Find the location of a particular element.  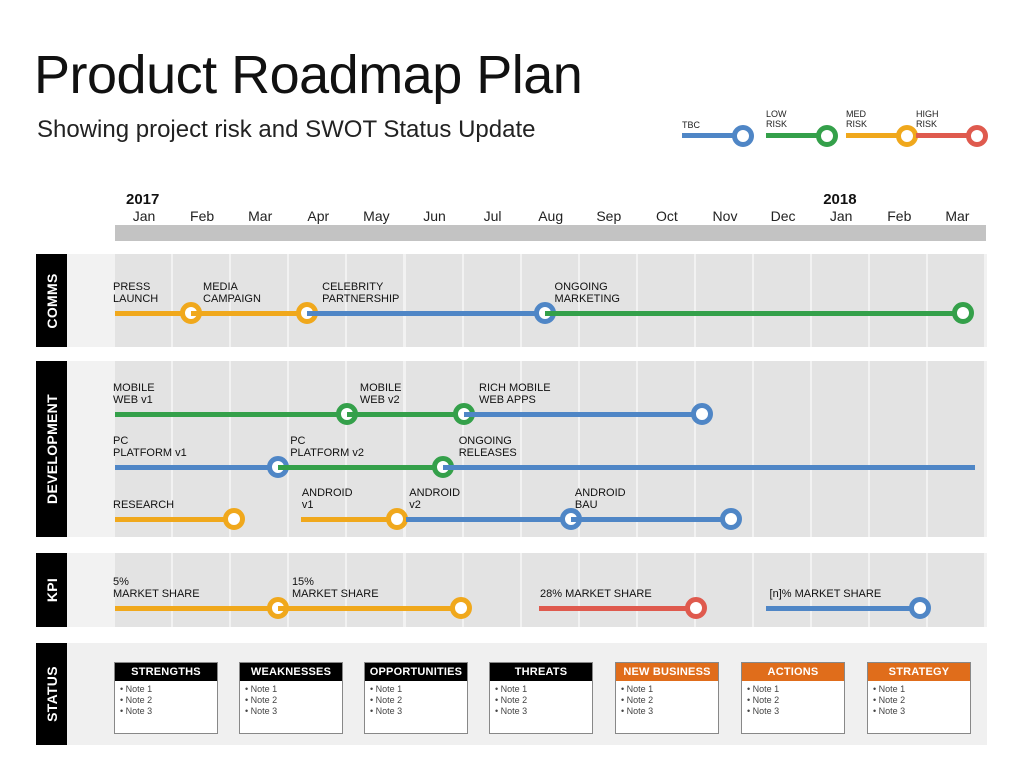

legend-label: LOW RISK is located at coordinates (777, 119).